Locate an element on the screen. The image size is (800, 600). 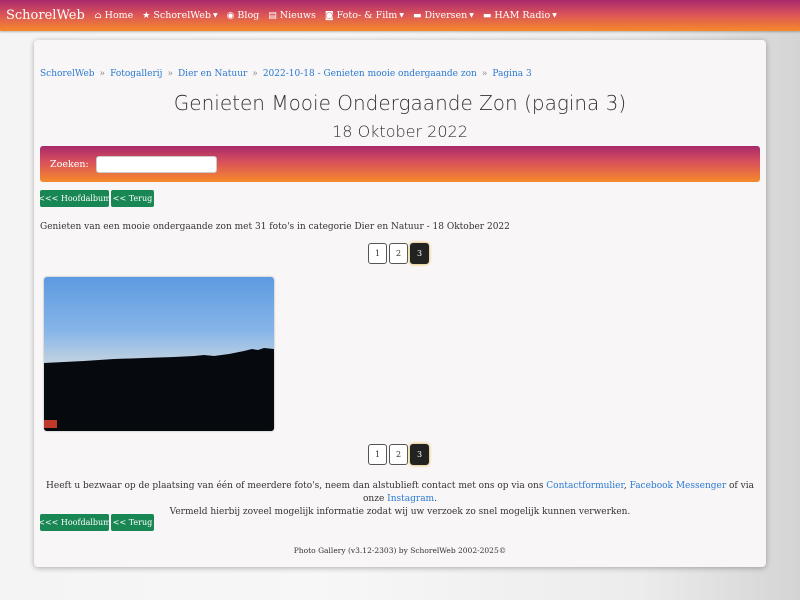
search-input is located at coordinates (156, 164).